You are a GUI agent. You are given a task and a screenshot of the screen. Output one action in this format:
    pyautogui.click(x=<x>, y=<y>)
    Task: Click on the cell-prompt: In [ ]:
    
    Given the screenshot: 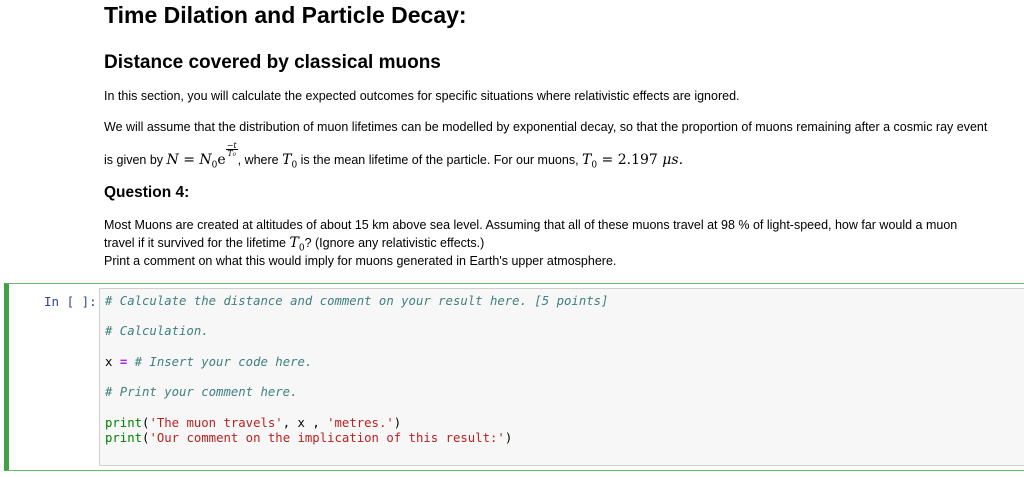 What is the action you would take?
    pyautogui.click(x=70, y=301)
    